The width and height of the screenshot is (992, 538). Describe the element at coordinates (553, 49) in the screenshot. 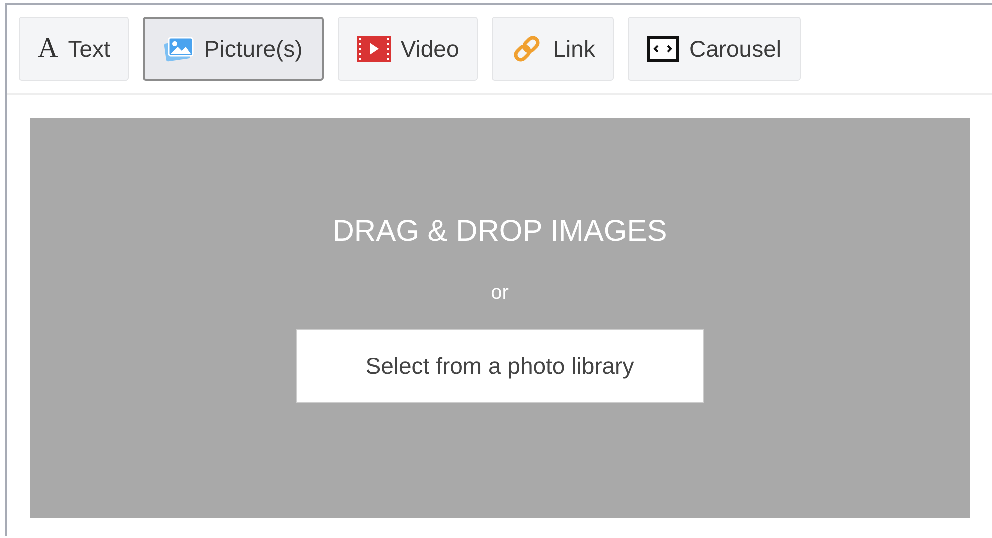

I see `toolbar-button: Link` at that location.